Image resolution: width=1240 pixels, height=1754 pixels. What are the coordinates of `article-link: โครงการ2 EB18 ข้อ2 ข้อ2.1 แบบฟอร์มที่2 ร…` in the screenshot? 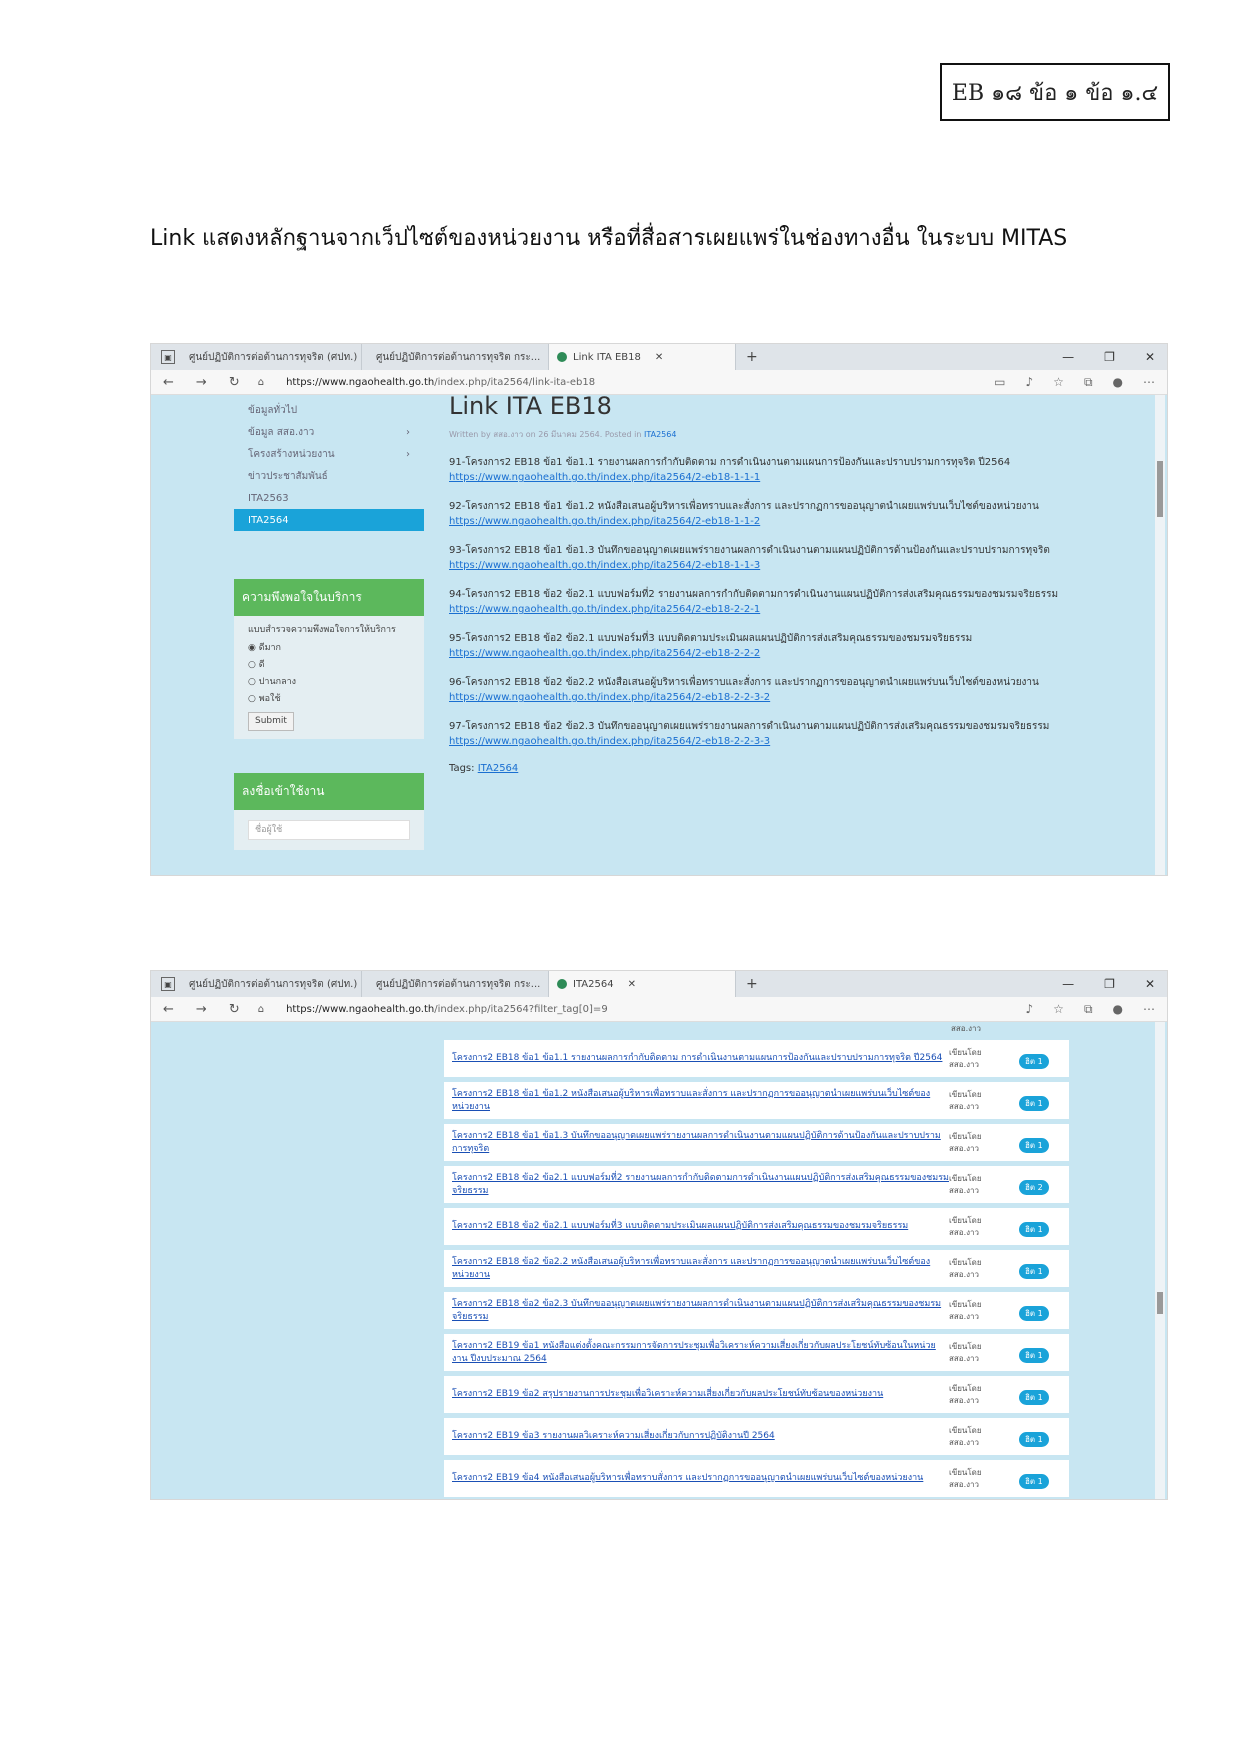 It's located at (696, 1185).